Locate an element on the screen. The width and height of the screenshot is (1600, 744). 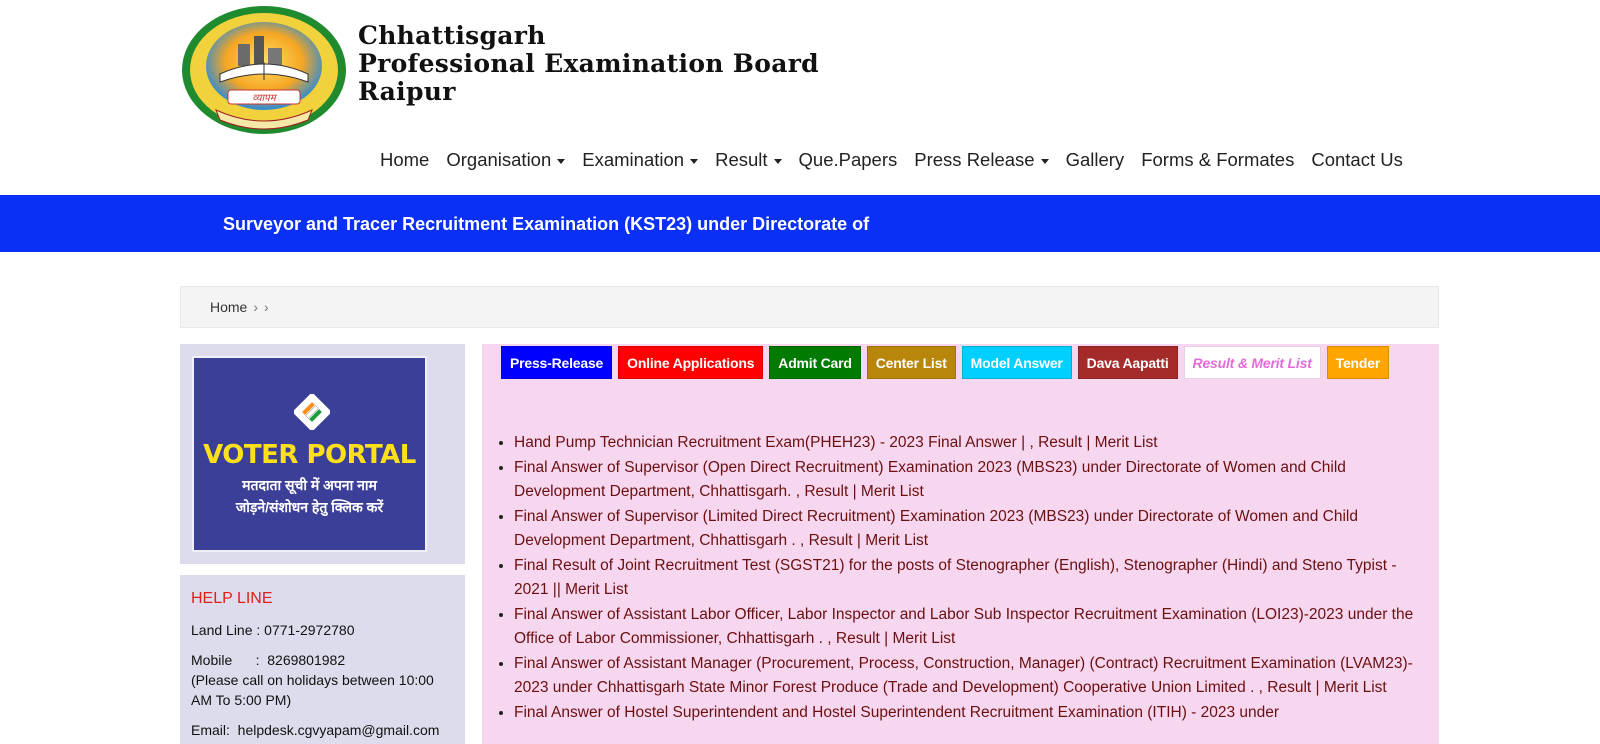
ballot-icon is located at coordinates (312, 412).